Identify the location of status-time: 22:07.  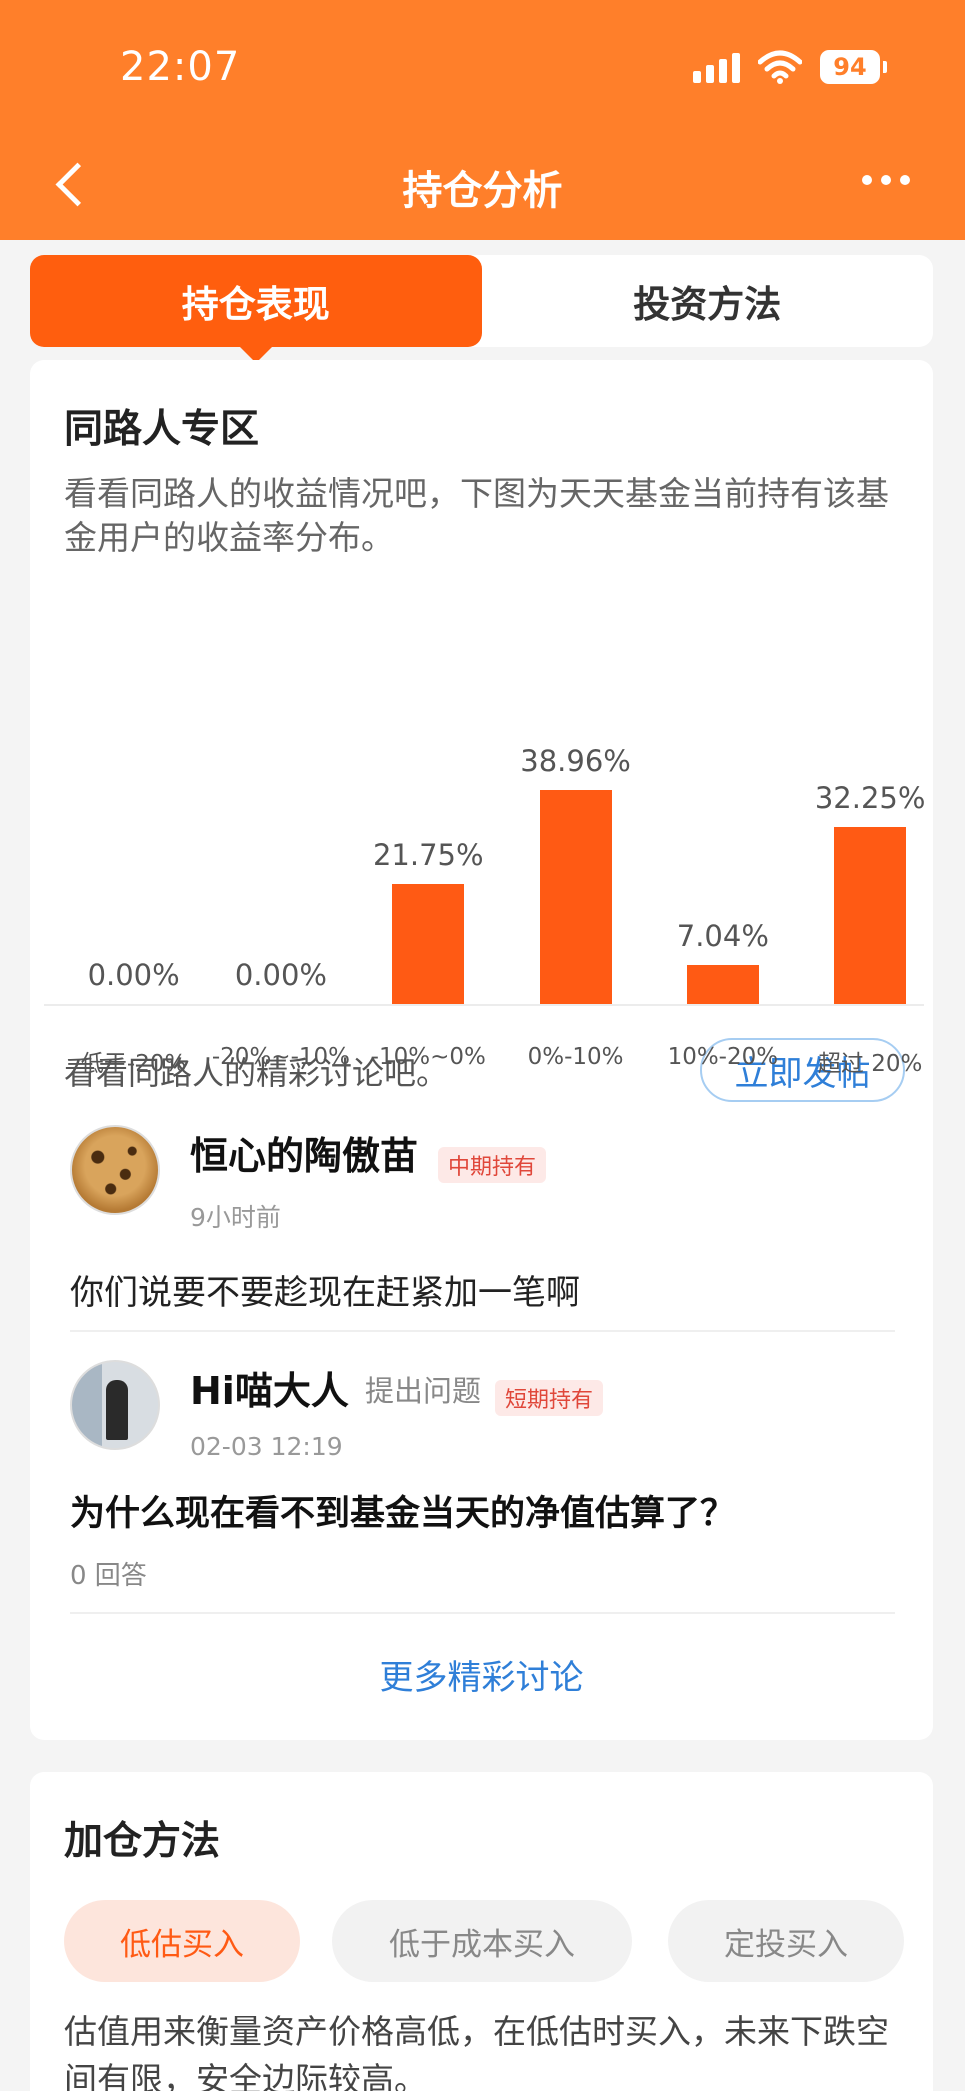
(180, 67).